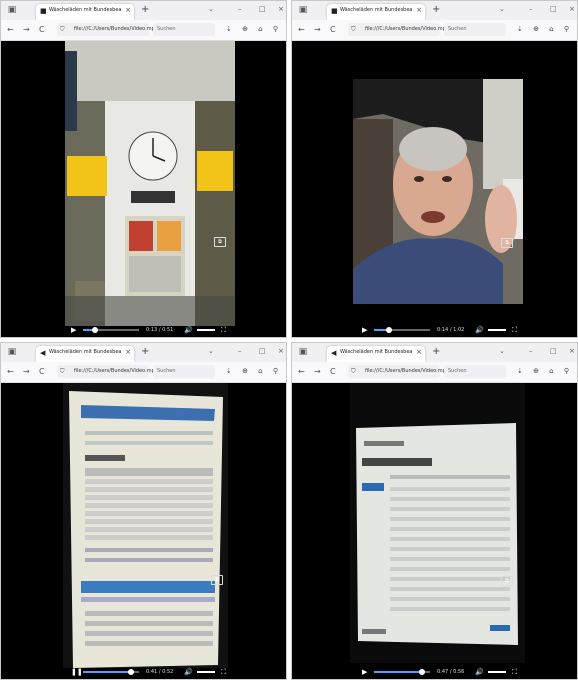 Image resolution: width=578 pixels, height=680 pixels. What do you see at coordinates (116, 371) in the screenshot?
I see `url-text: file:///C:/Users/Bundes/Video.mp4` at bounding box center [116, 371].